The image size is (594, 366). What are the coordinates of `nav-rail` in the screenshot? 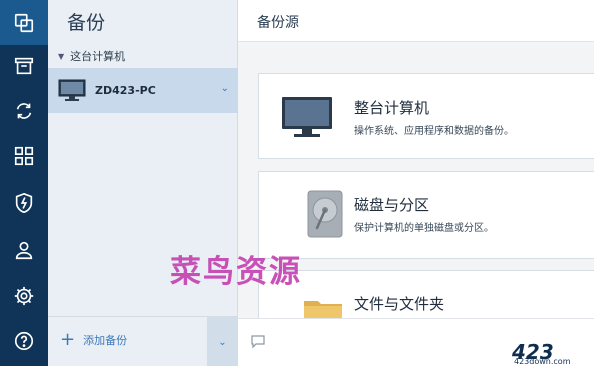 It's located at (24, 183).